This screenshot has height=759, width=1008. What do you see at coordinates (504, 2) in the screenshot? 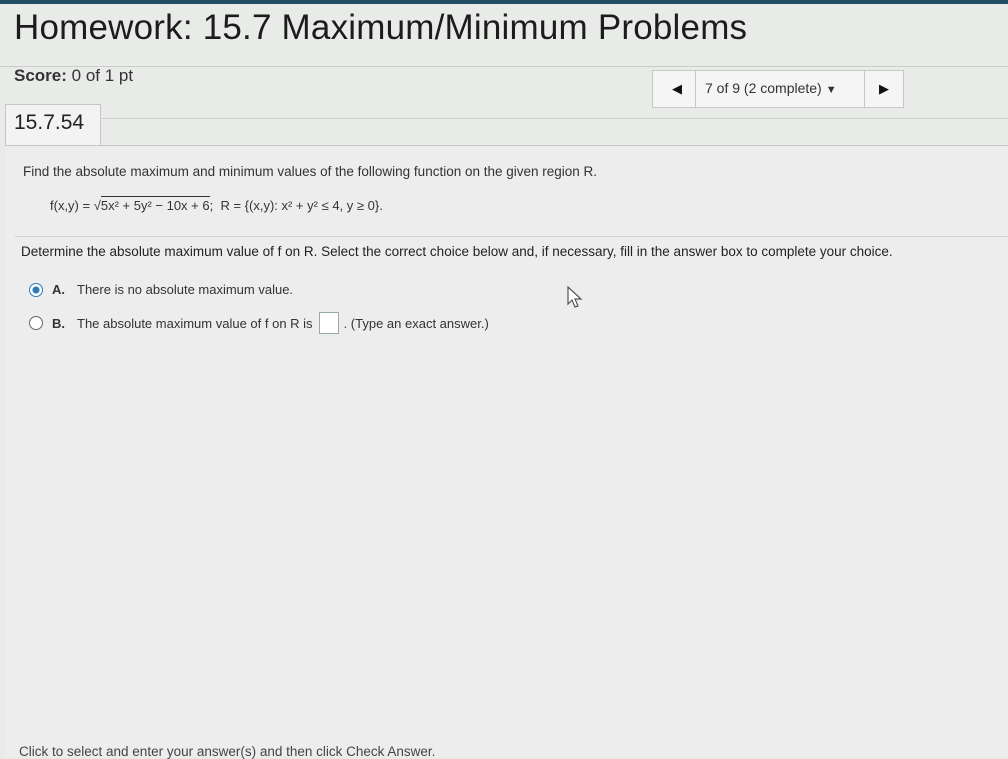
I see `top-accent-rule` at bounding box center [504, 2].